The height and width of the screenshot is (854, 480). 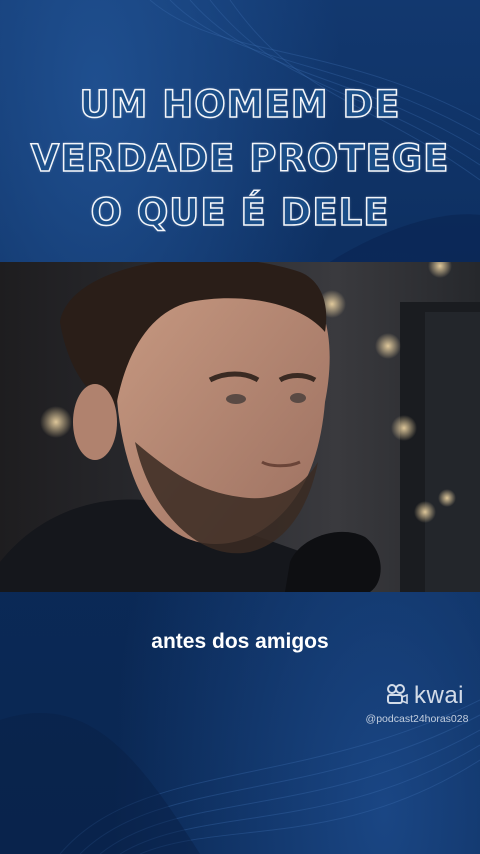 What do you see at coordinates (240, 212) in the screenshot?
I see `headline-line-3: O QUE É DELE` at bounding box center [240, 212].